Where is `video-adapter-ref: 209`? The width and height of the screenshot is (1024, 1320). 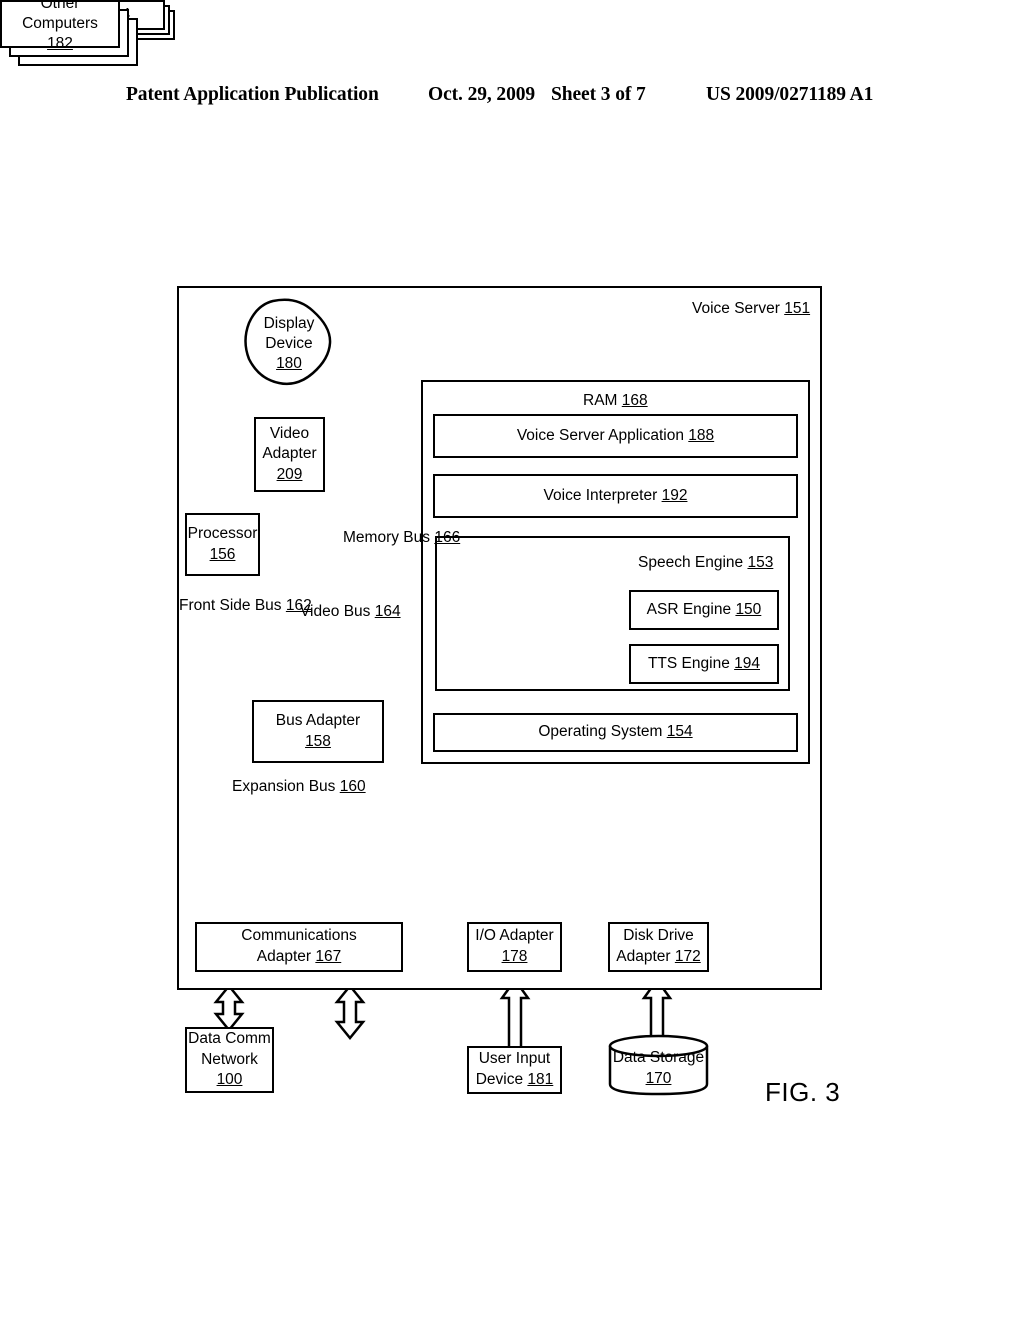
video-adapter-ref: 209 is located at coordinates (289, 474).